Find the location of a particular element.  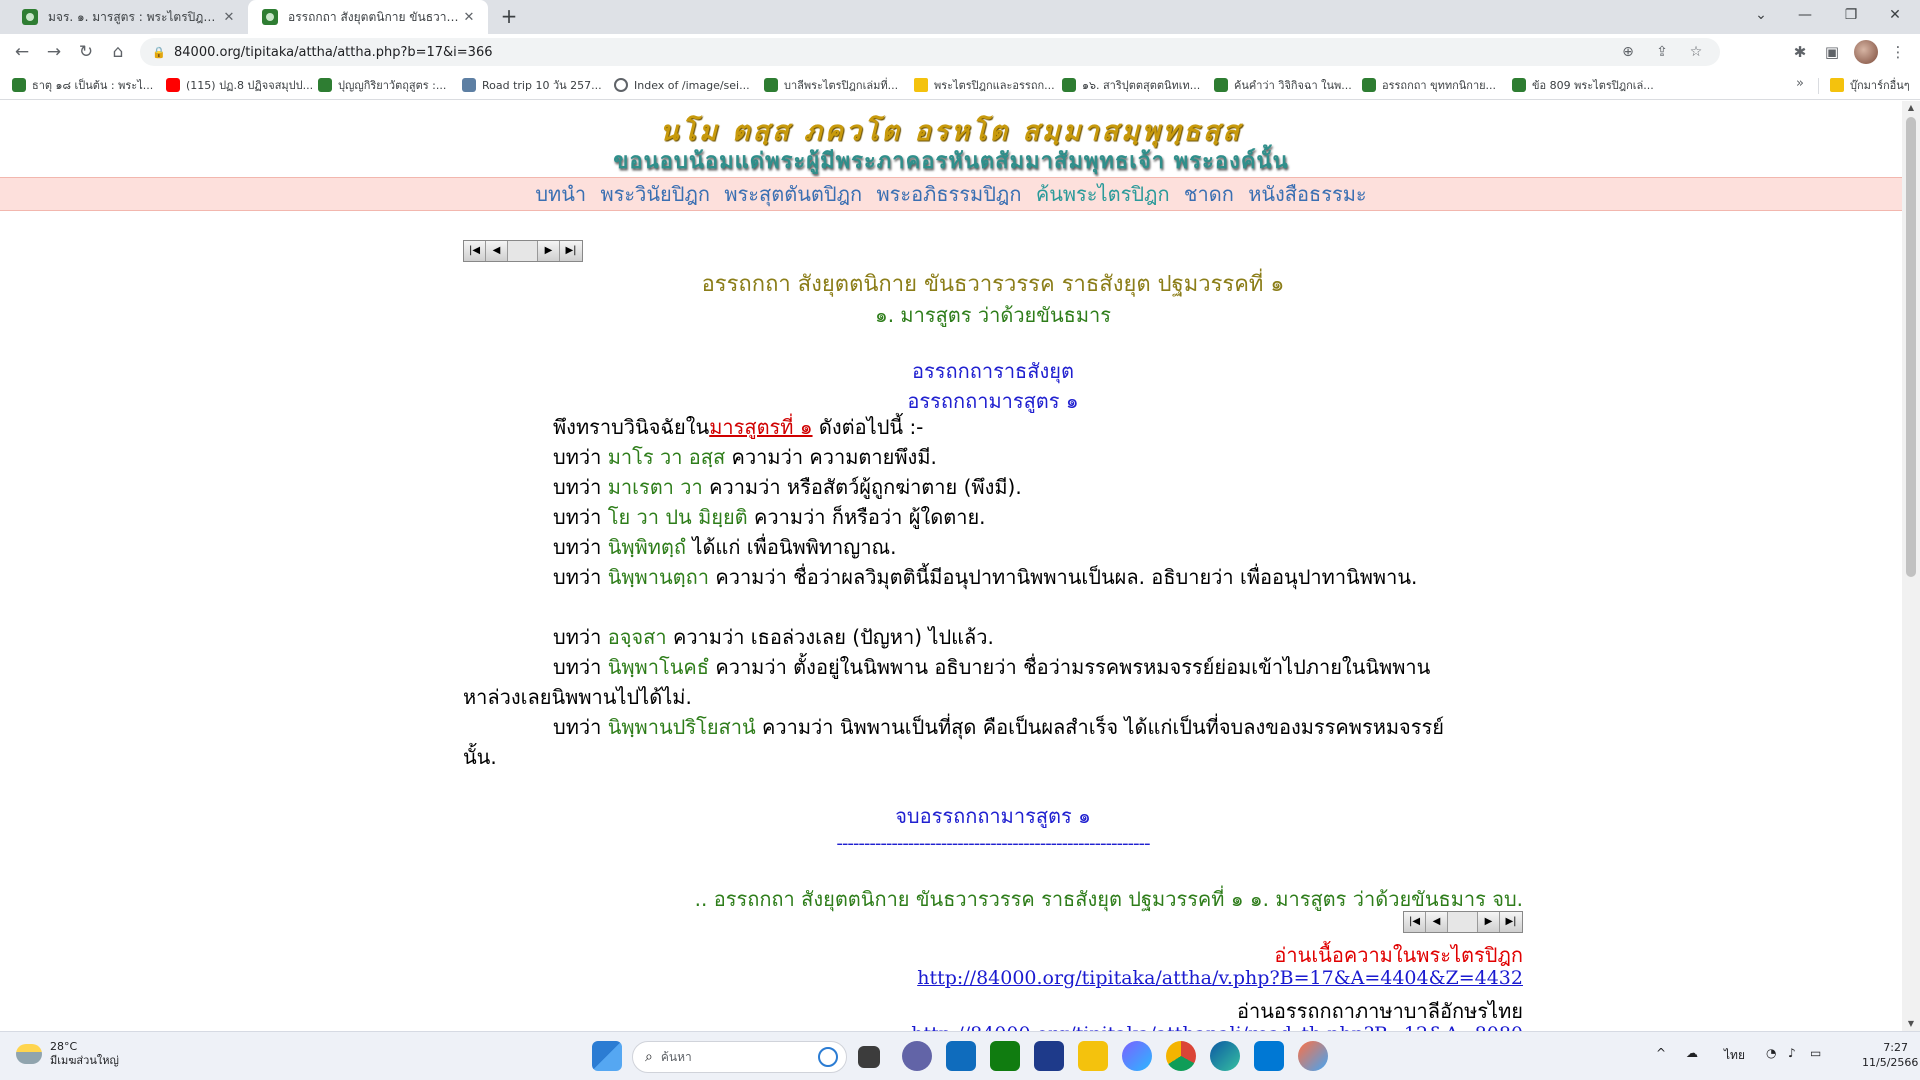

teams-chat-icon is located at coordinates (917, 1056).